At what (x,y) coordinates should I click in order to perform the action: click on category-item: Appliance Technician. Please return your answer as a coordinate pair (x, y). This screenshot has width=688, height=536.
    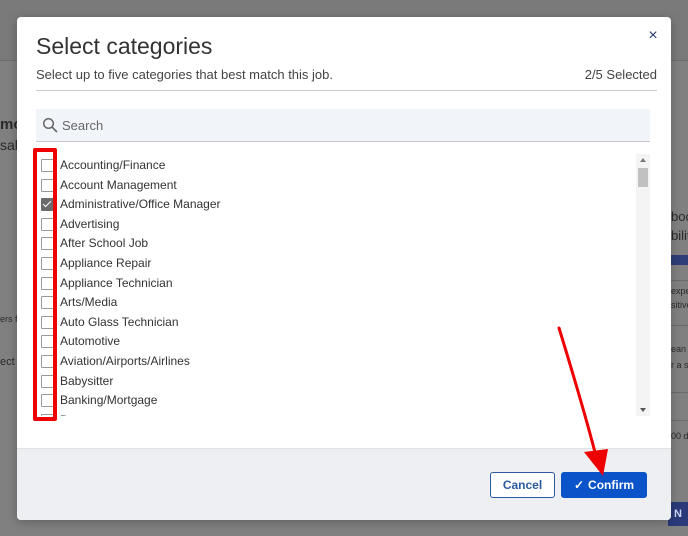
    Looking at the image, I should click on (331, 283).